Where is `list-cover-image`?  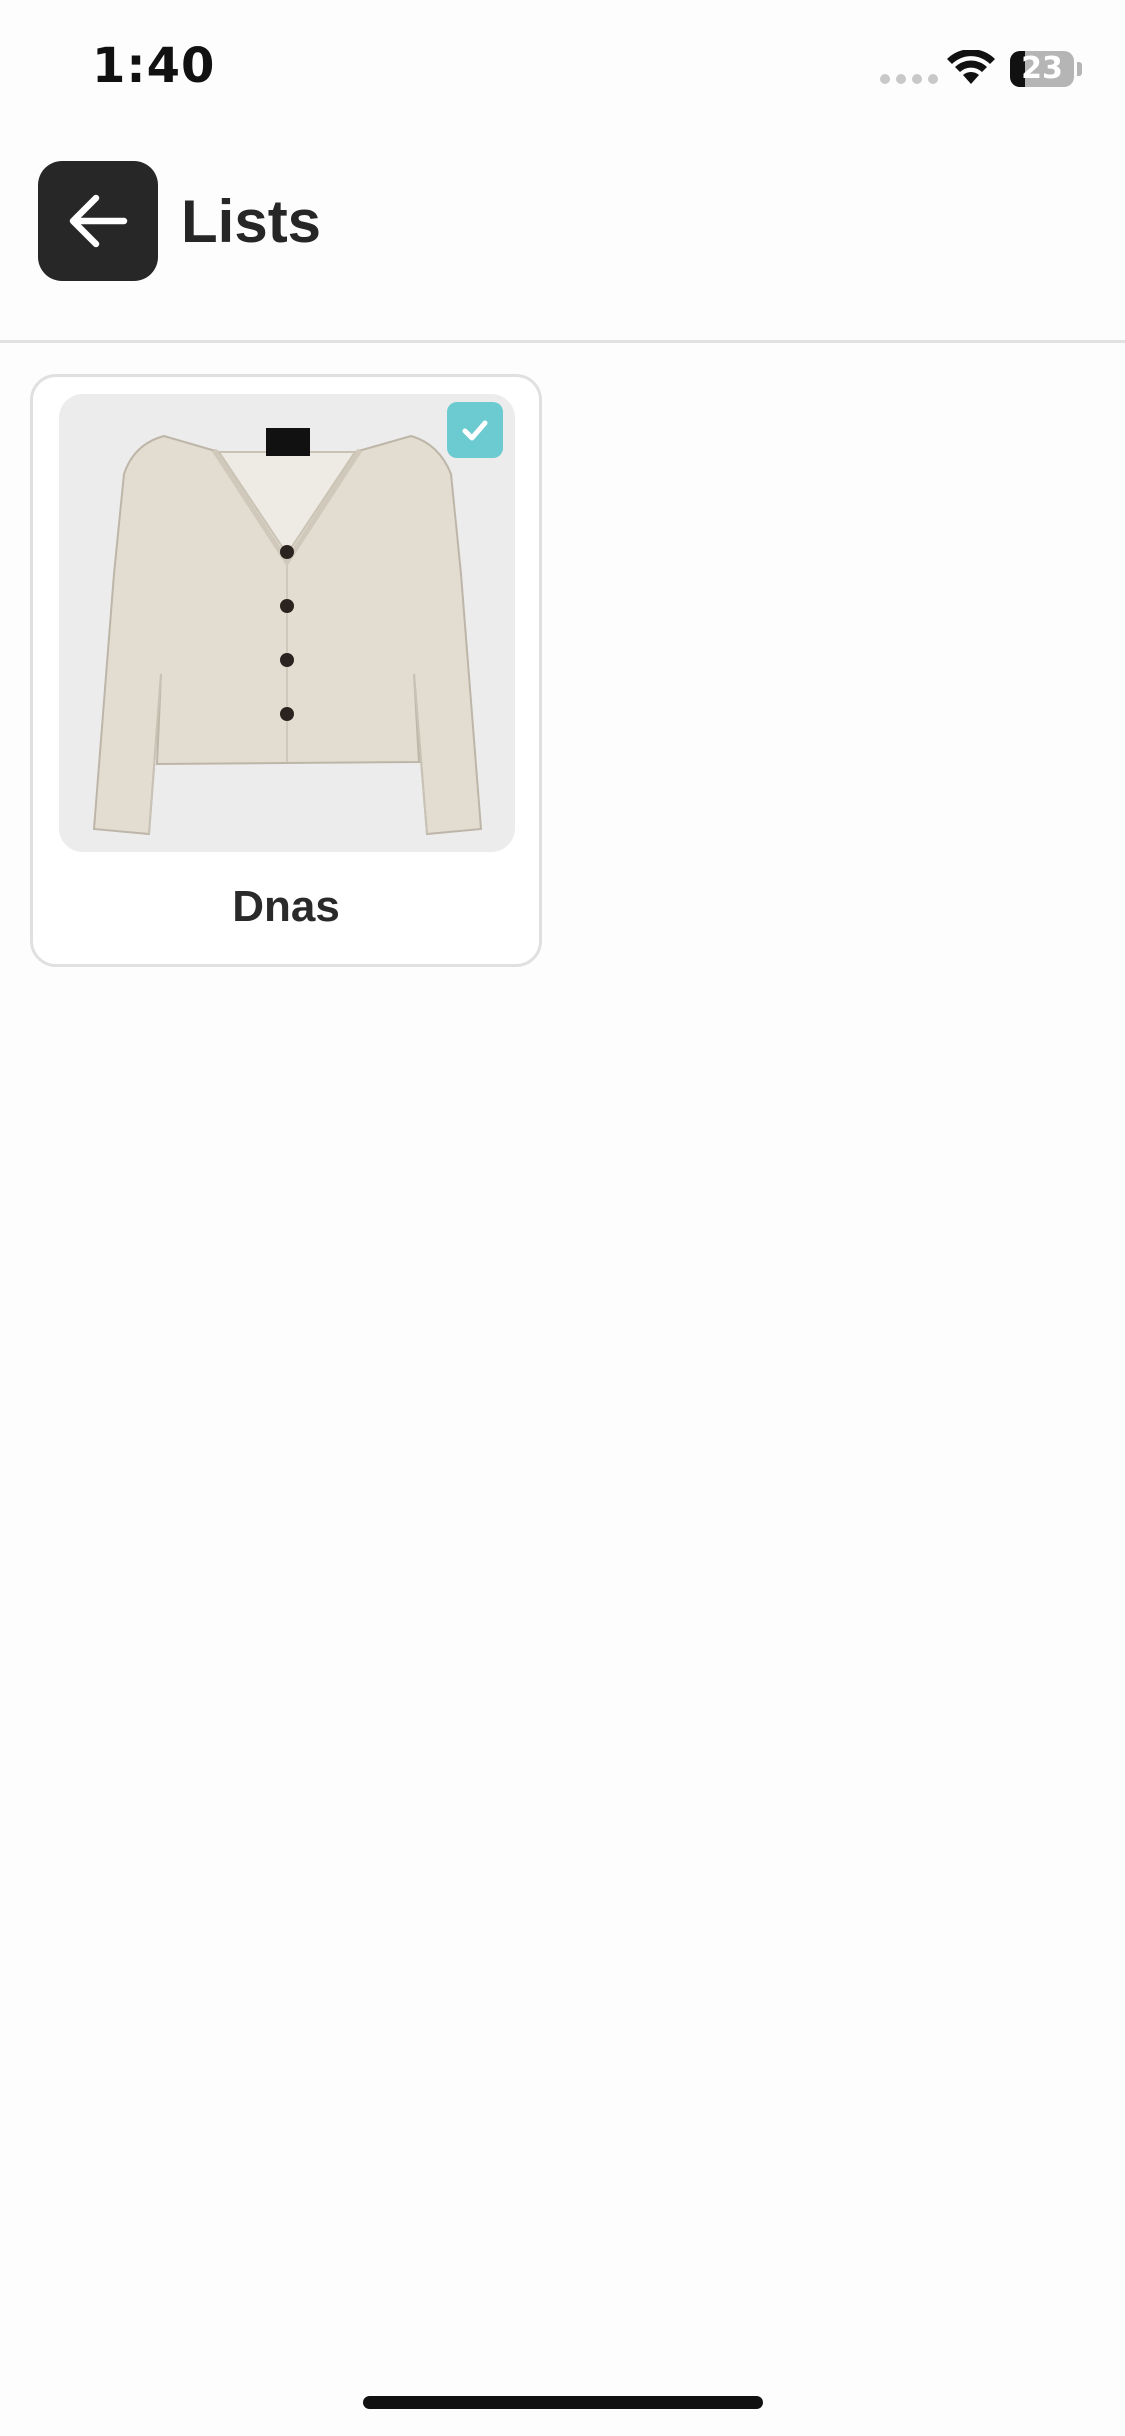
list-cover-image is located at coordinates (287, 623).